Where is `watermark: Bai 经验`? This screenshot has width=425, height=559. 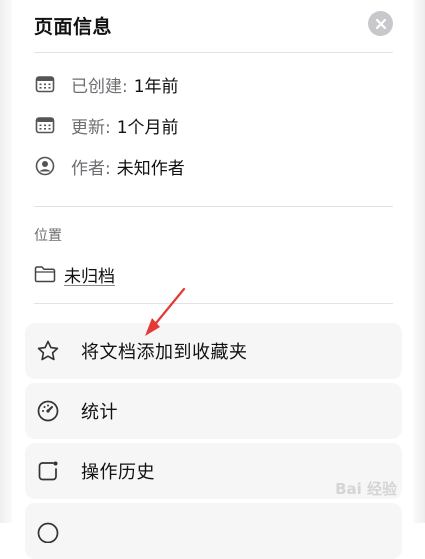
watermark: Bai 经验 is located at coordinates (366, 488).